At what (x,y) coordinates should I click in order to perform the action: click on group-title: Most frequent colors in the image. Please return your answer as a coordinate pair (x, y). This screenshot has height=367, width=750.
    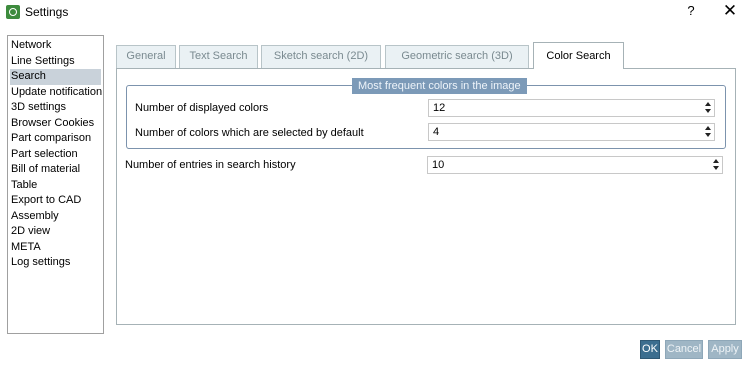
    Looking at the image, I should click on (439, 86).